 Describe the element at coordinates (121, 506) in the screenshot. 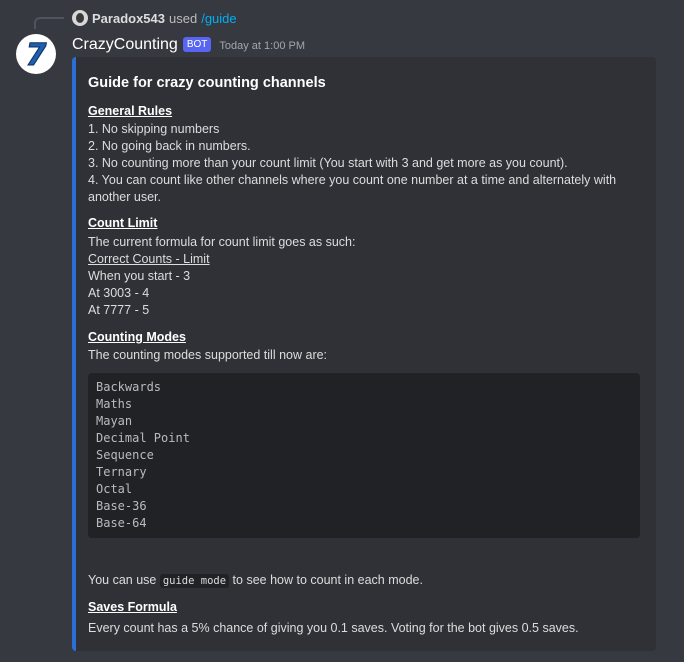

I see `mode-item: Base-36` at that location.